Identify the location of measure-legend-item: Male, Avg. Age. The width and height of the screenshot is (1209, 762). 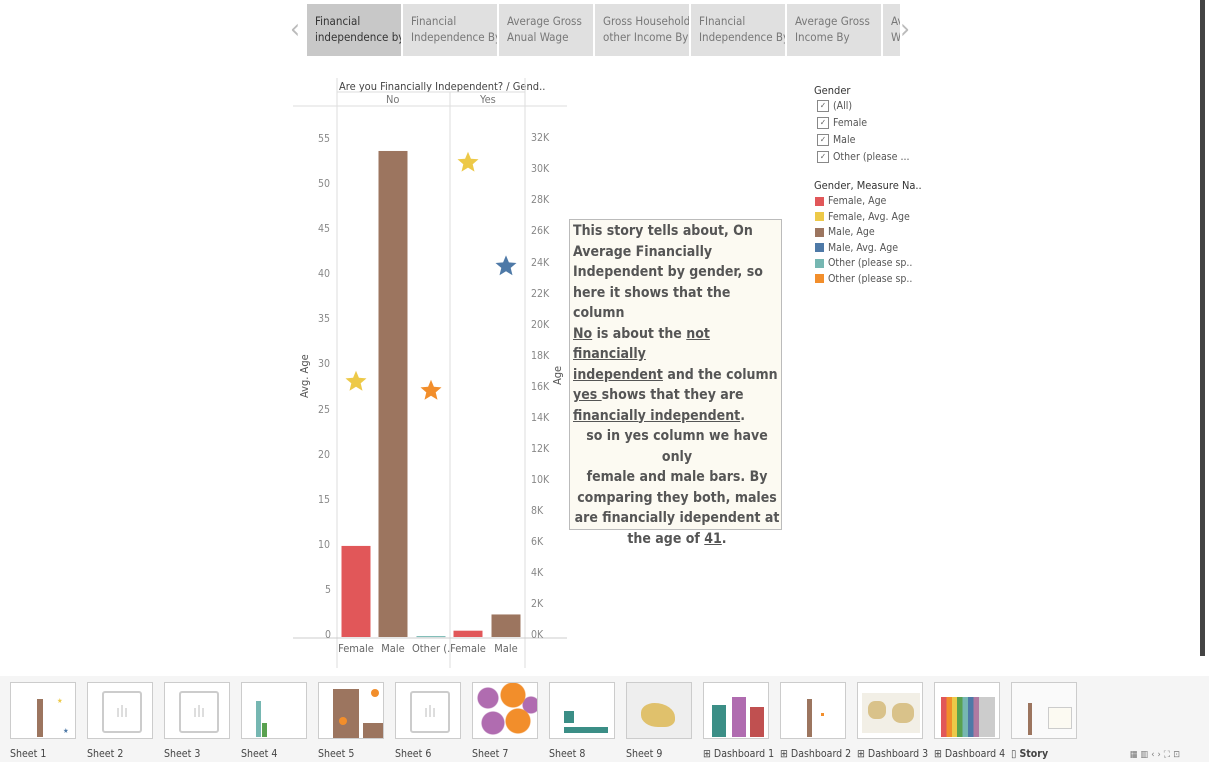
(856, 248).